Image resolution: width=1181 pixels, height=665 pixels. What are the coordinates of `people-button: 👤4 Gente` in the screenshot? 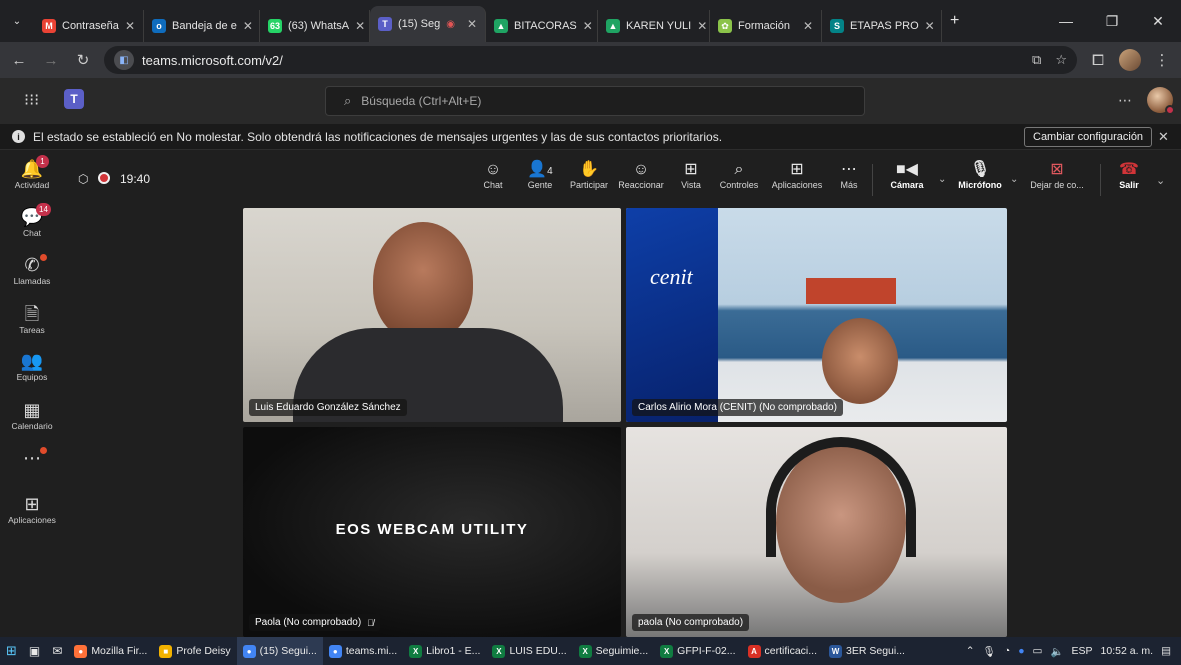 It's located at (540, 175).